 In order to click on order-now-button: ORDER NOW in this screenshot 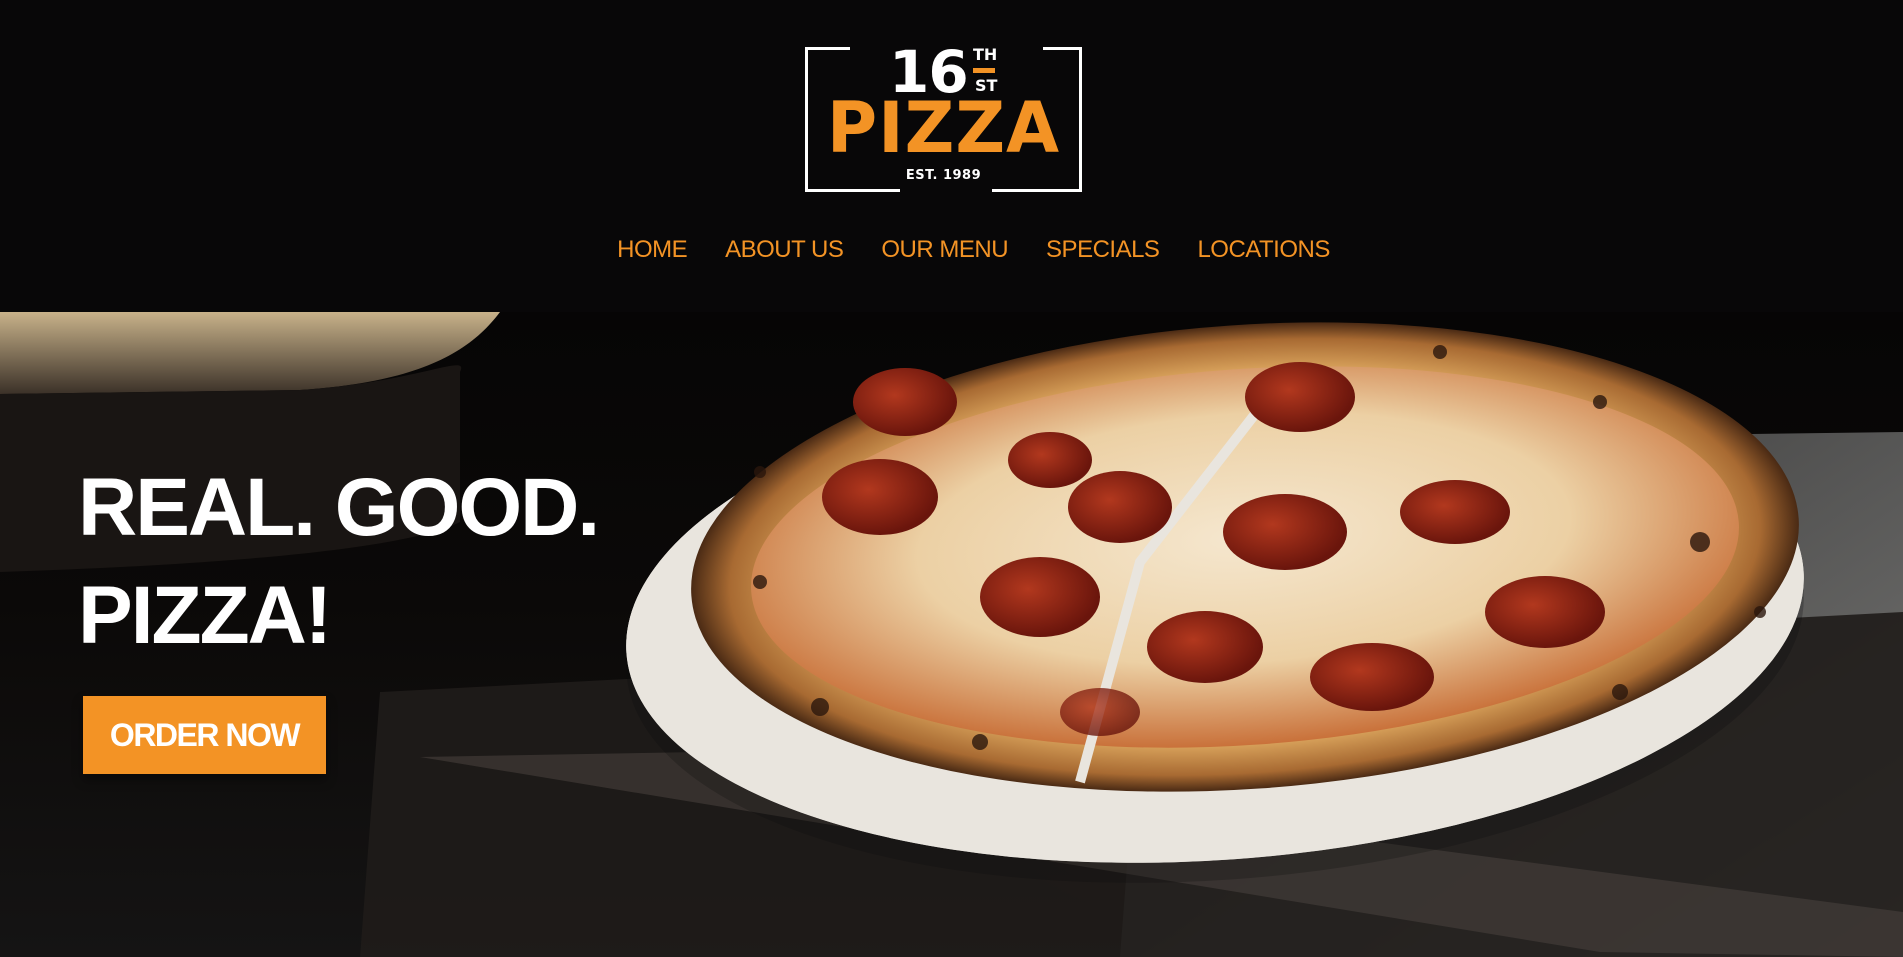, I will do `click(204, 735)`.